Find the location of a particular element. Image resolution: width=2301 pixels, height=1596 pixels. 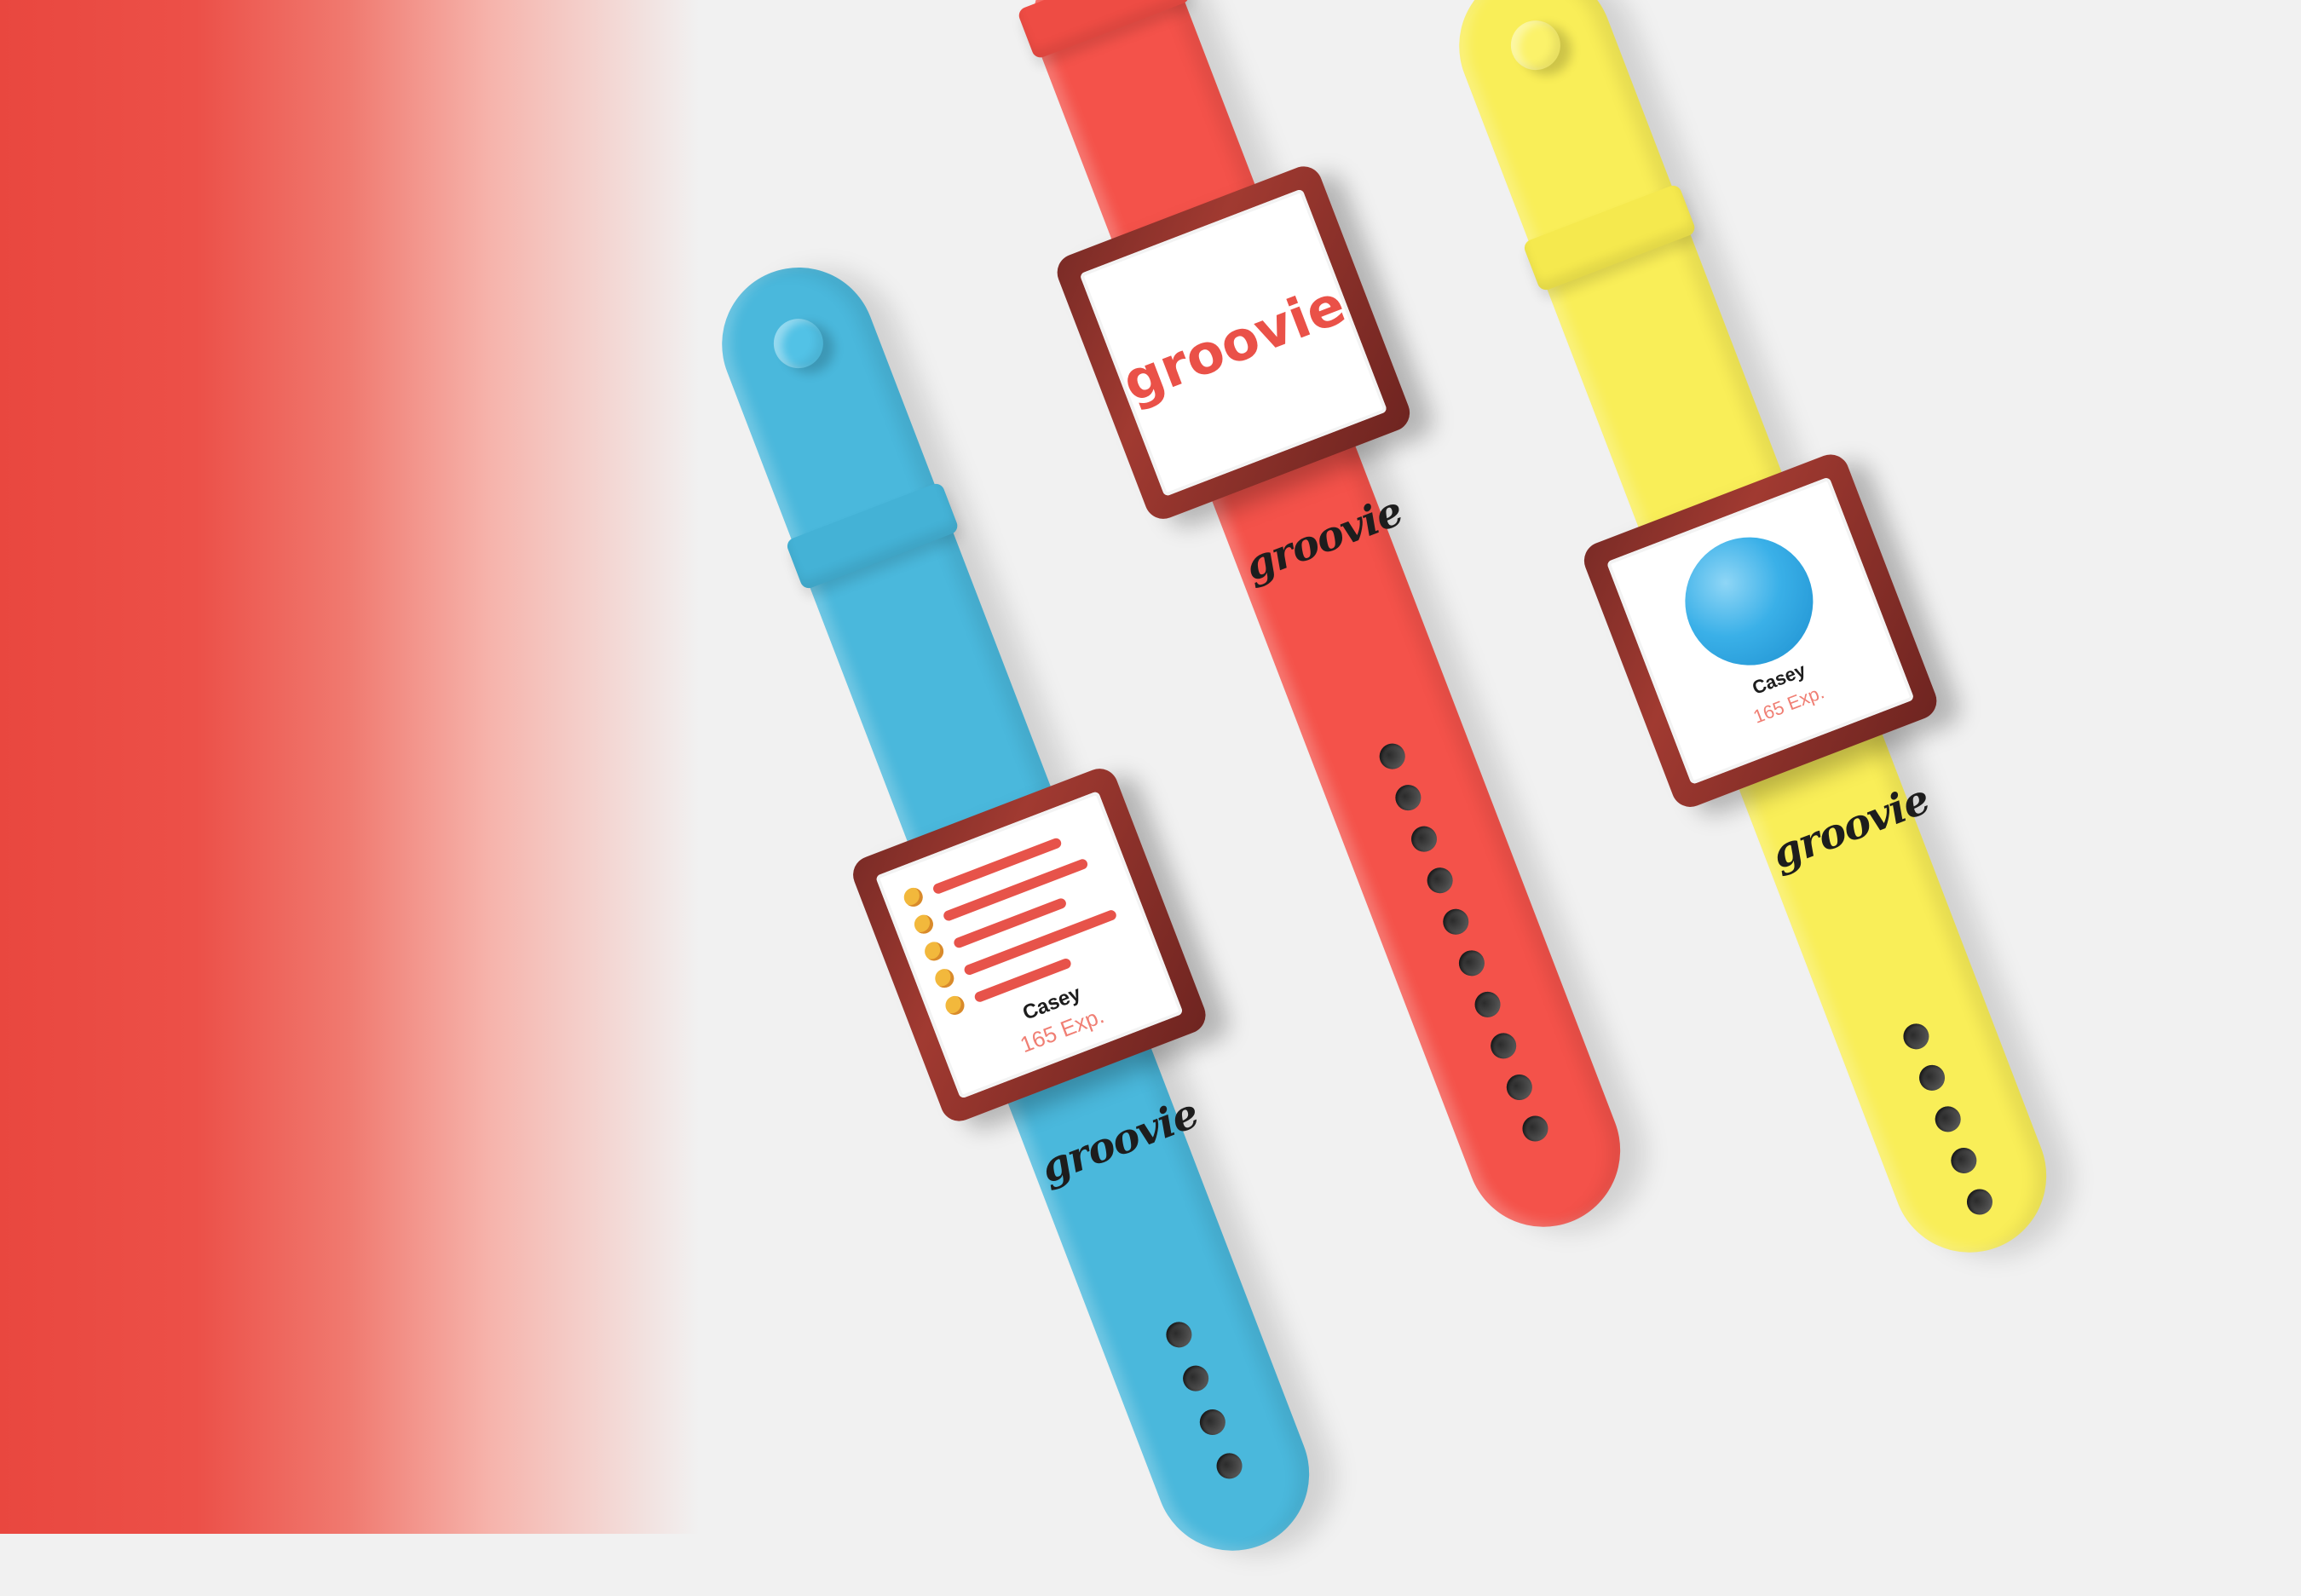

groovie-logo: groovie is located at coordinates (1234, 344).